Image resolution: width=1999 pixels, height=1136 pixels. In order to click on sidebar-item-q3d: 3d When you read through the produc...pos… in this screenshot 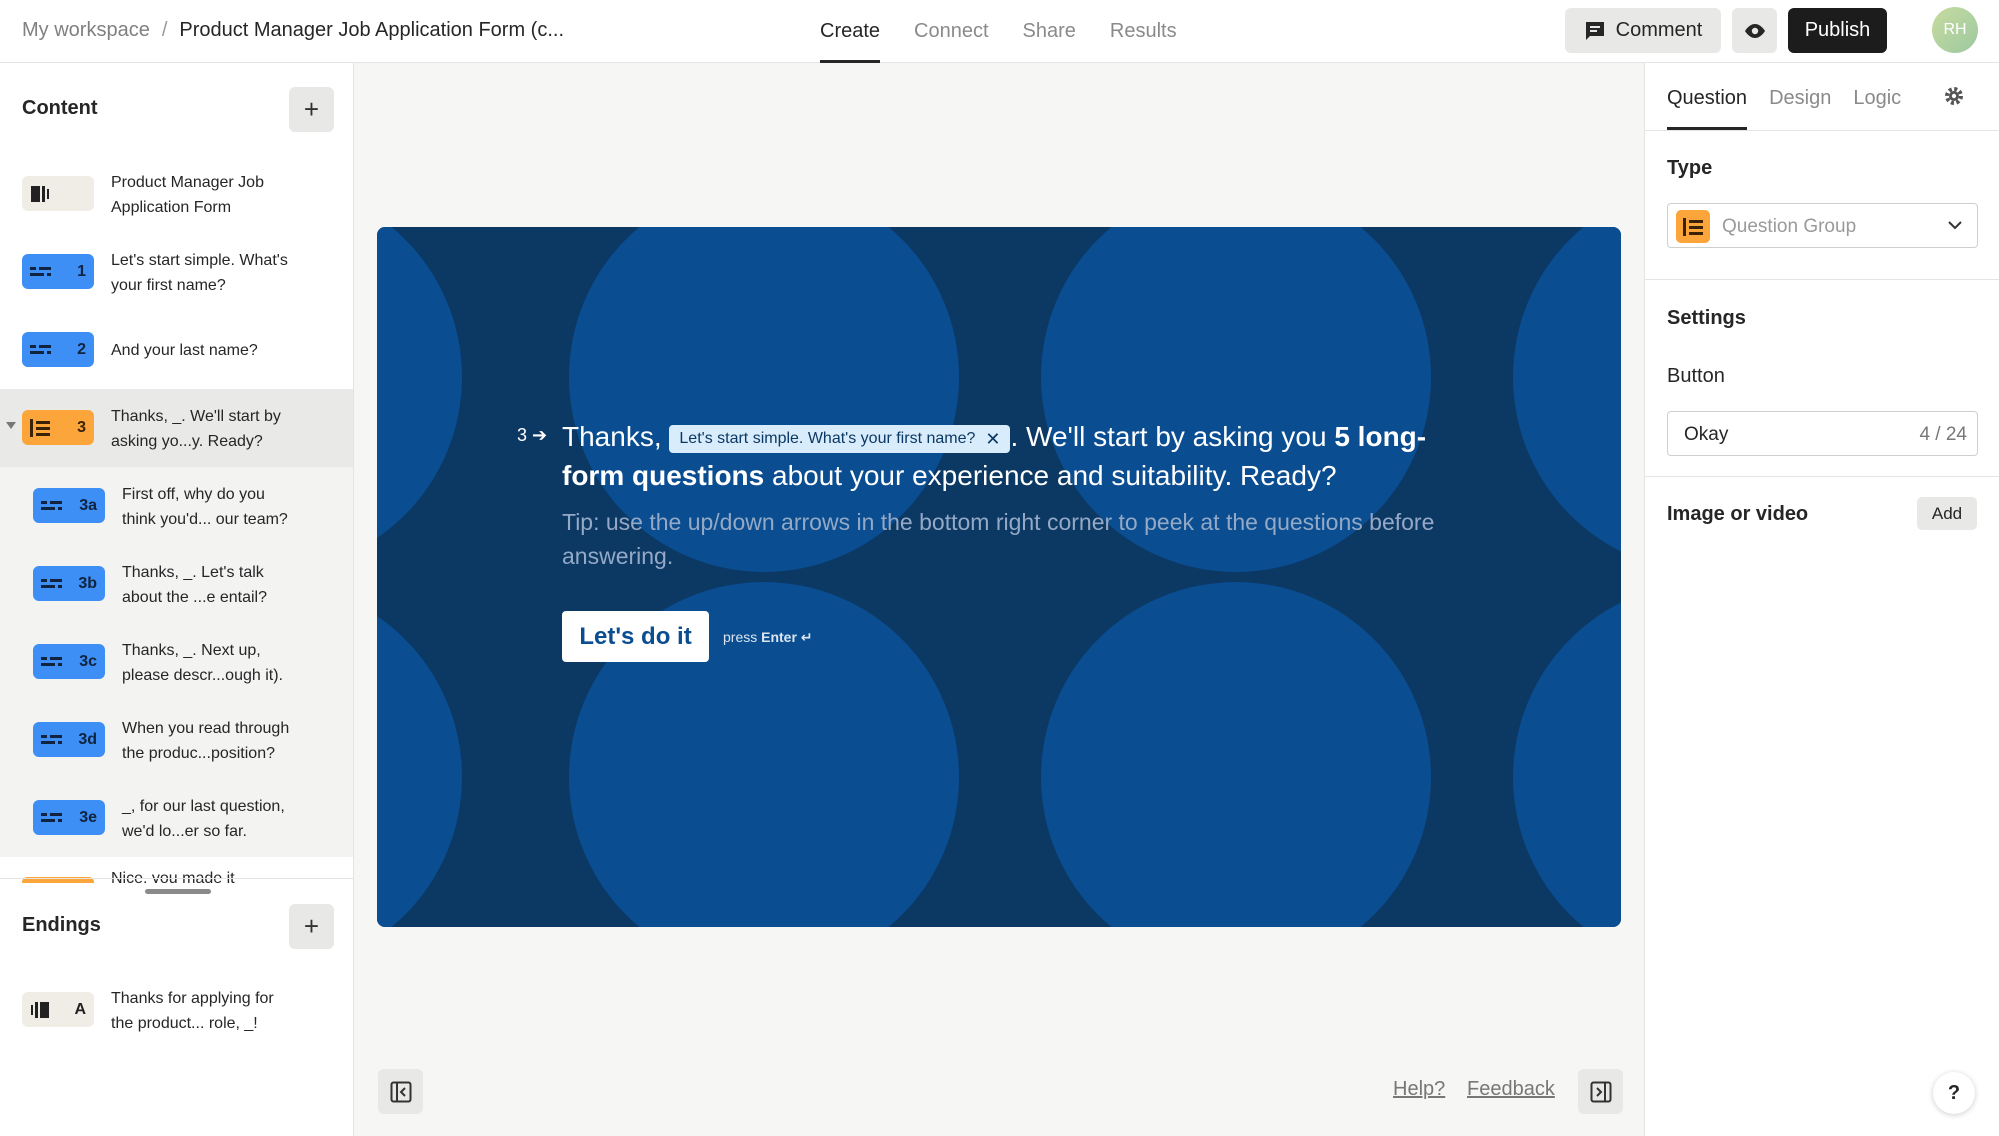, I will do `click(176, 740)`.